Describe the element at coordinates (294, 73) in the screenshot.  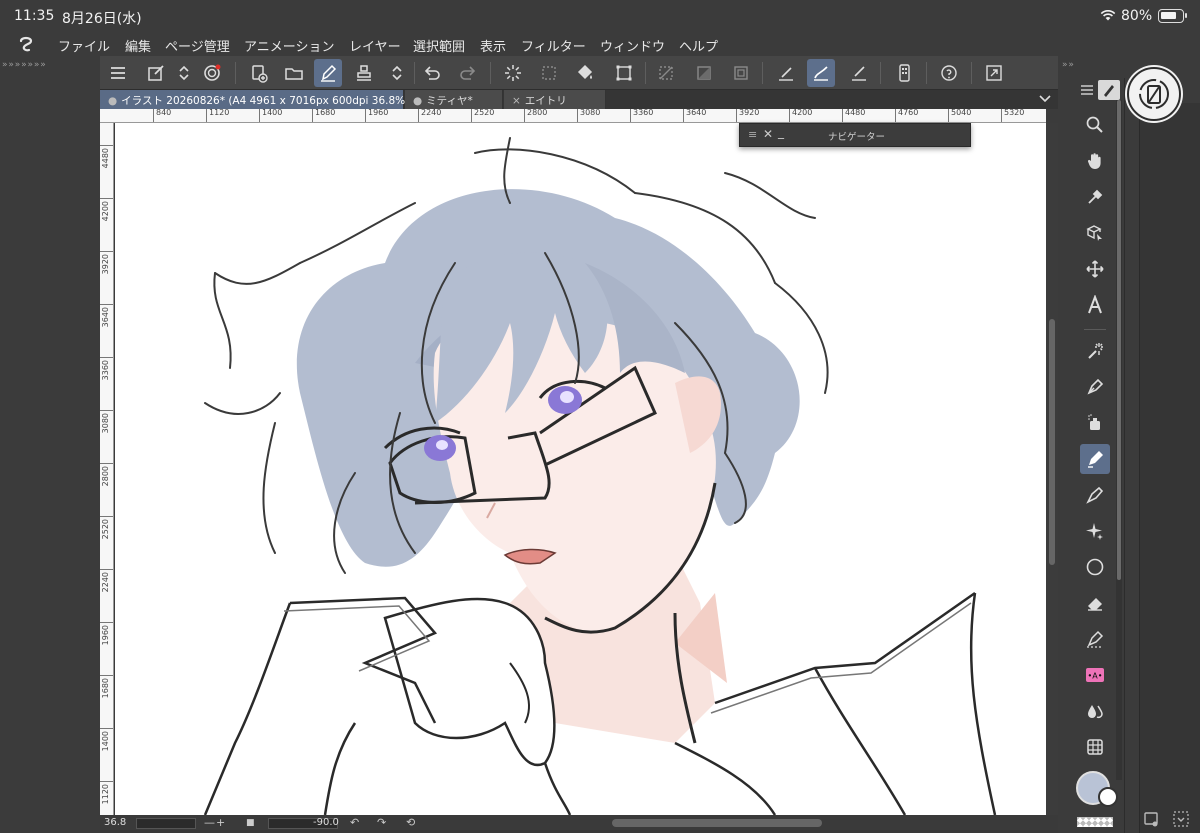
I see `open-button` at that location.